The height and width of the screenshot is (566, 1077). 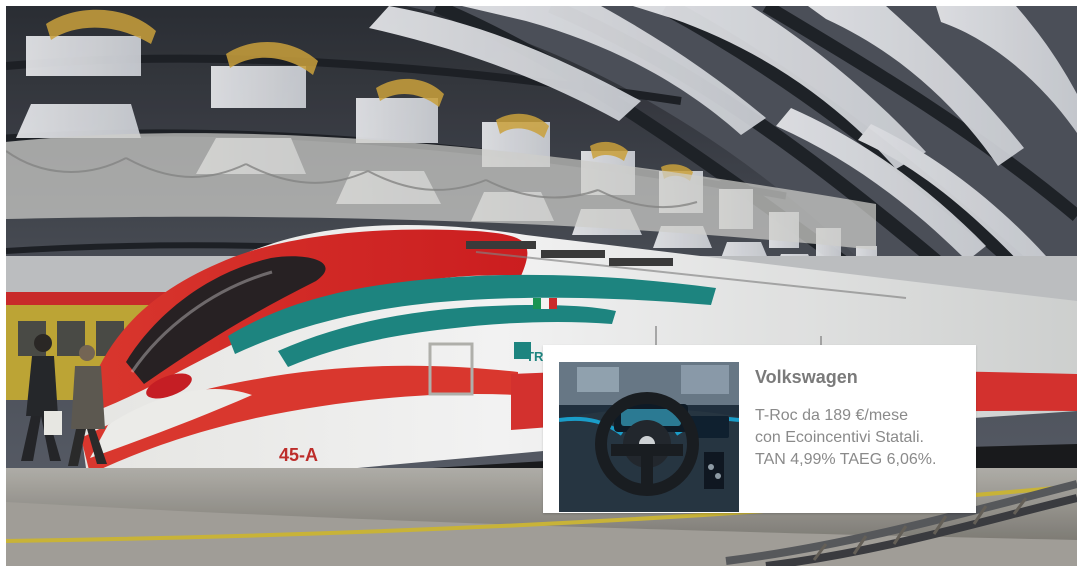 I want to click on car-interior-image, so click(x=649, y=437).